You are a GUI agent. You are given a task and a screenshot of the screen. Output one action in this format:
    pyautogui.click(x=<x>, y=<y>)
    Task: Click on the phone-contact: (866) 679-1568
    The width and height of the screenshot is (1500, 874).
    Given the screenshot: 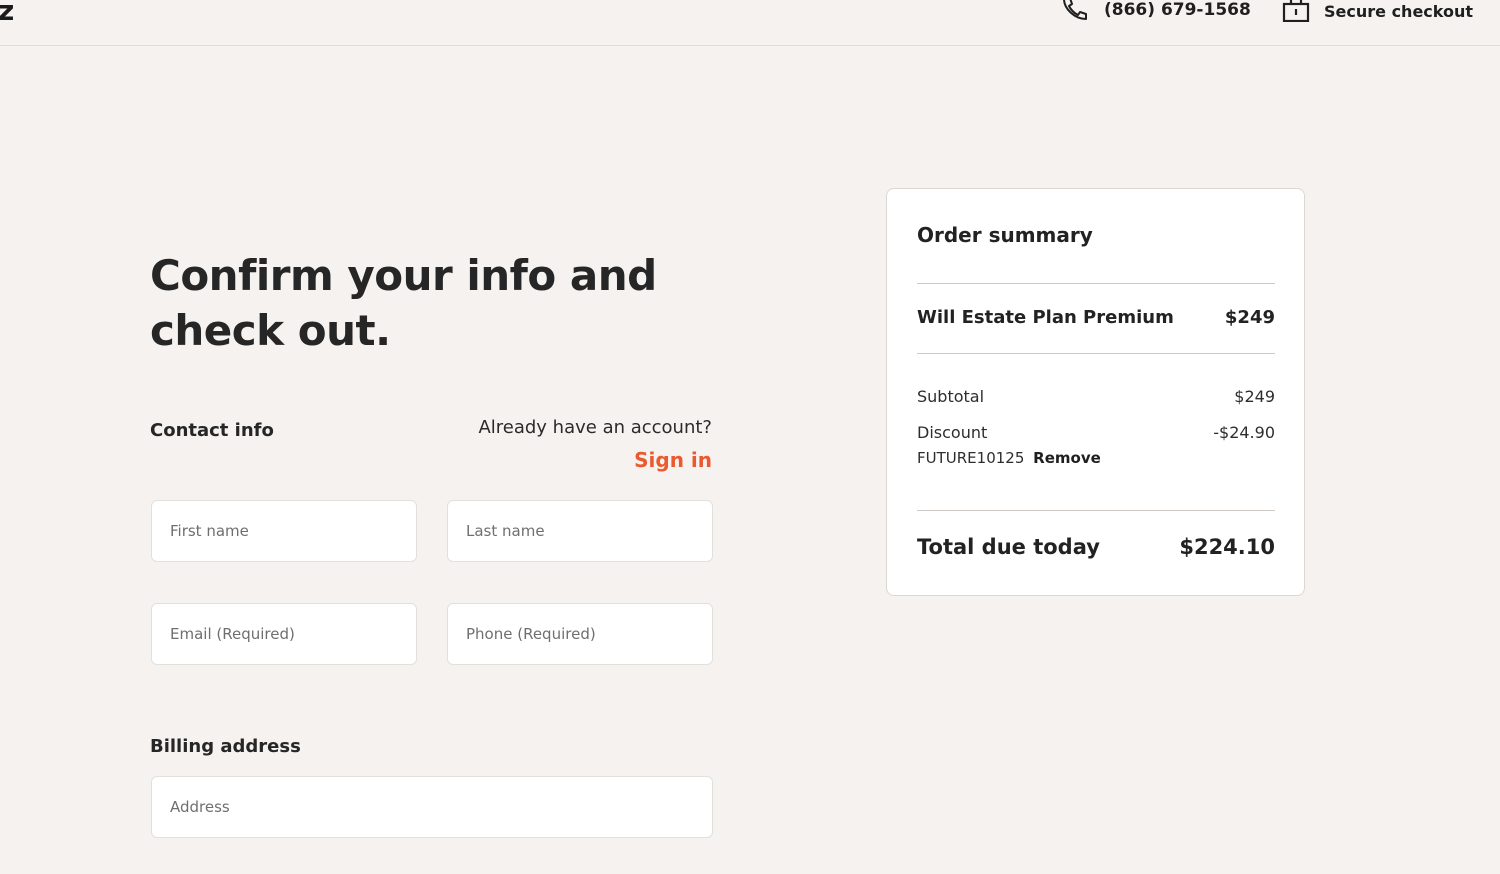 What is the action you would take?
    pyautogui.click(x=1155, y=12)
    